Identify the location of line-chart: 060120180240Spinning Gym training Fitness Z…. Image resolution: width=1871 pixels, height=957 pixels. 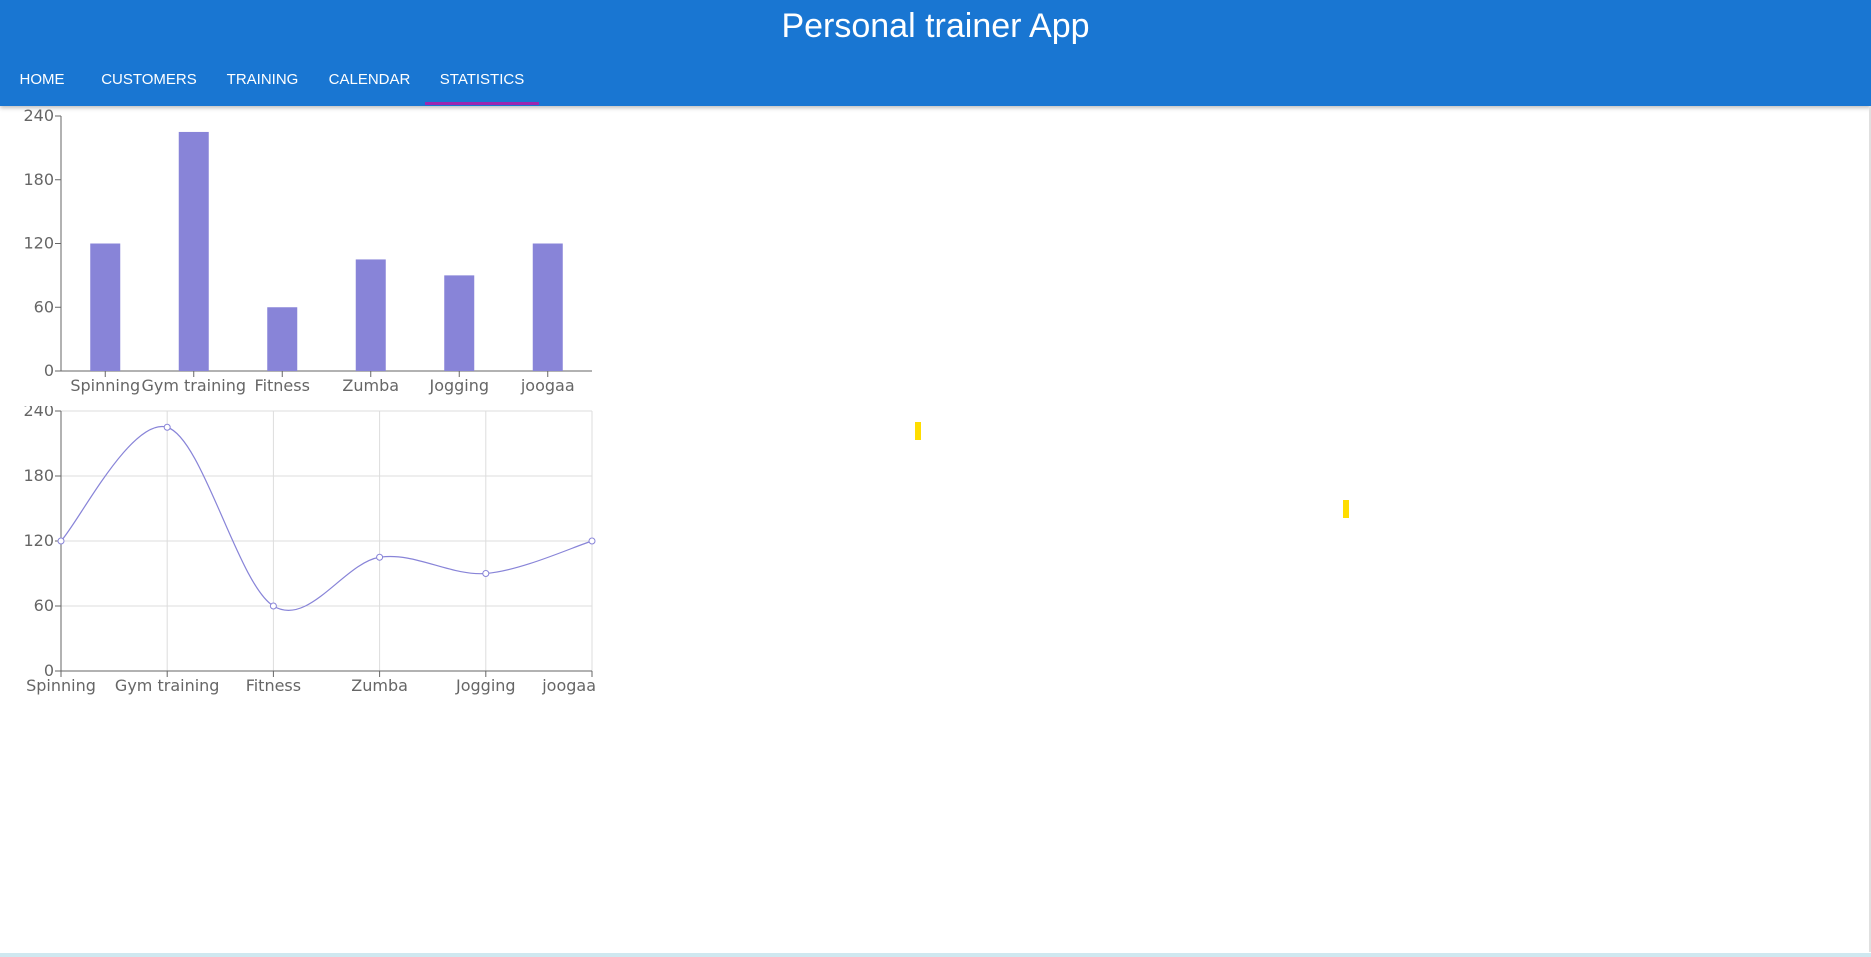
(309, 550).